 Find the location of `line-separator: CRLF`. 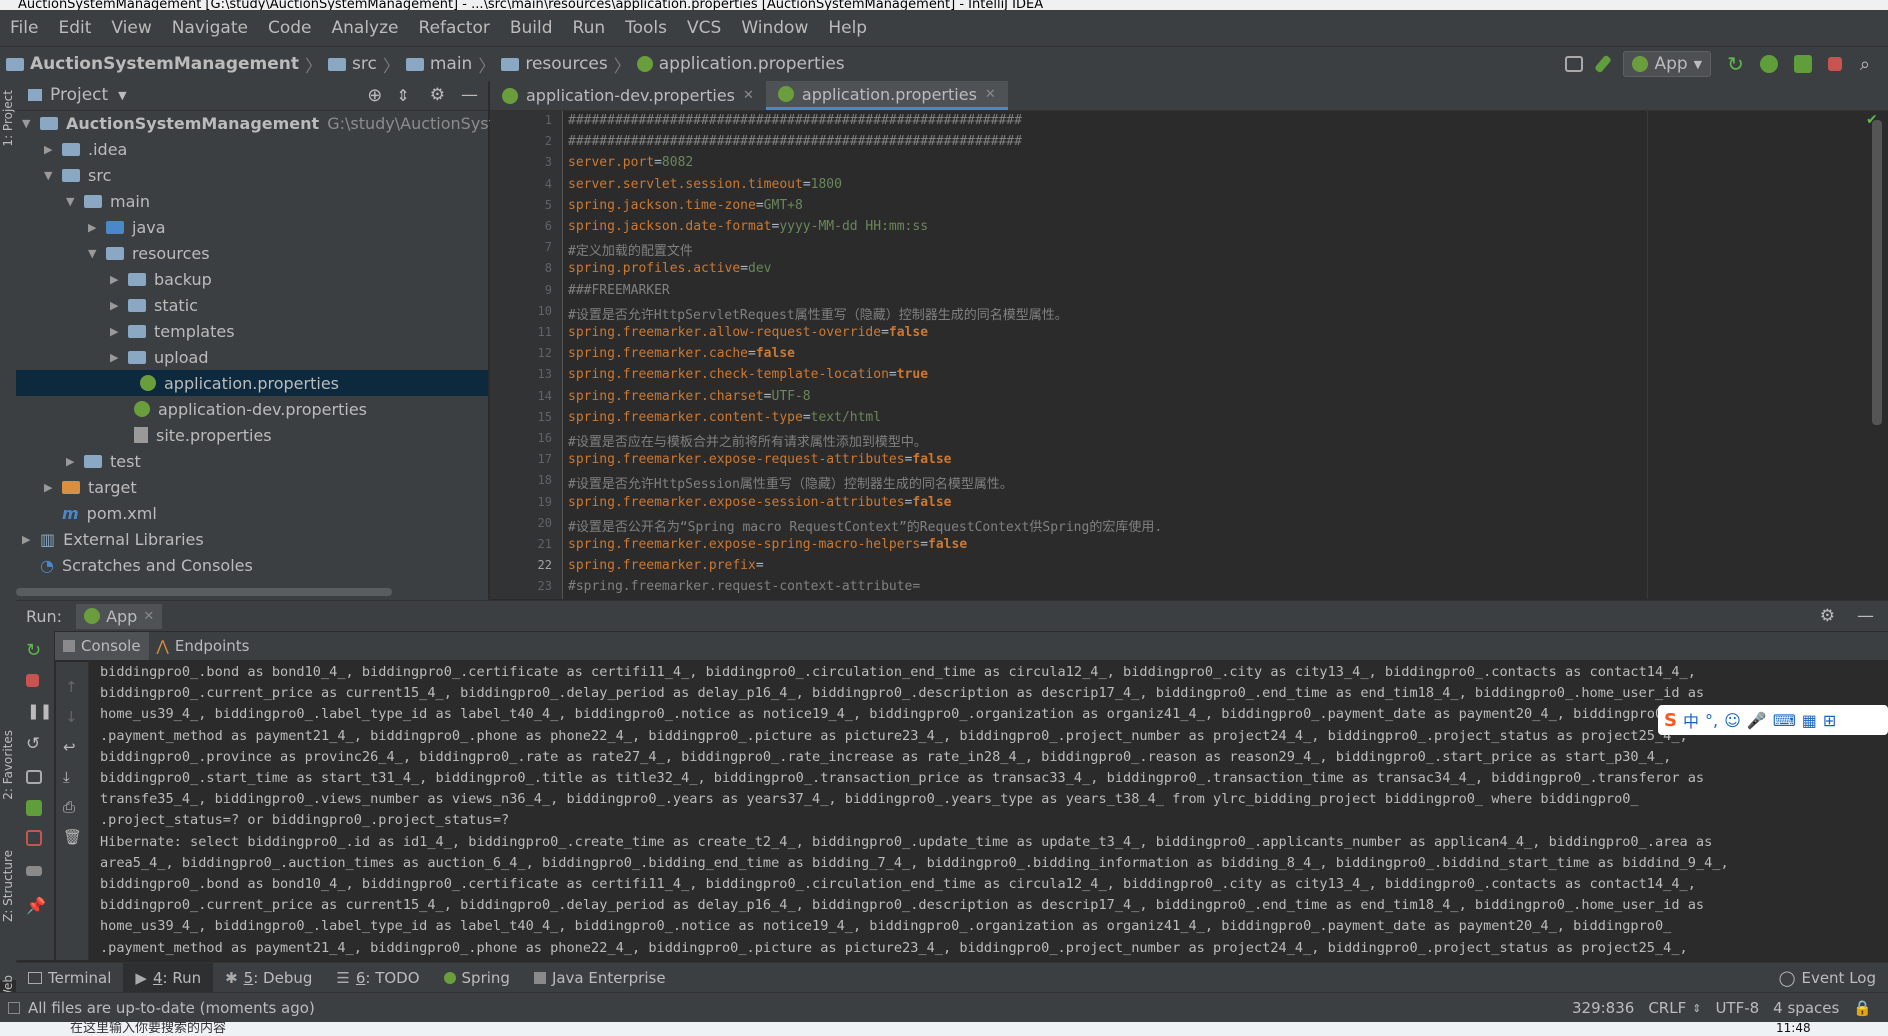

line-separator: CRLF is located at coordinates (1667, 1008).